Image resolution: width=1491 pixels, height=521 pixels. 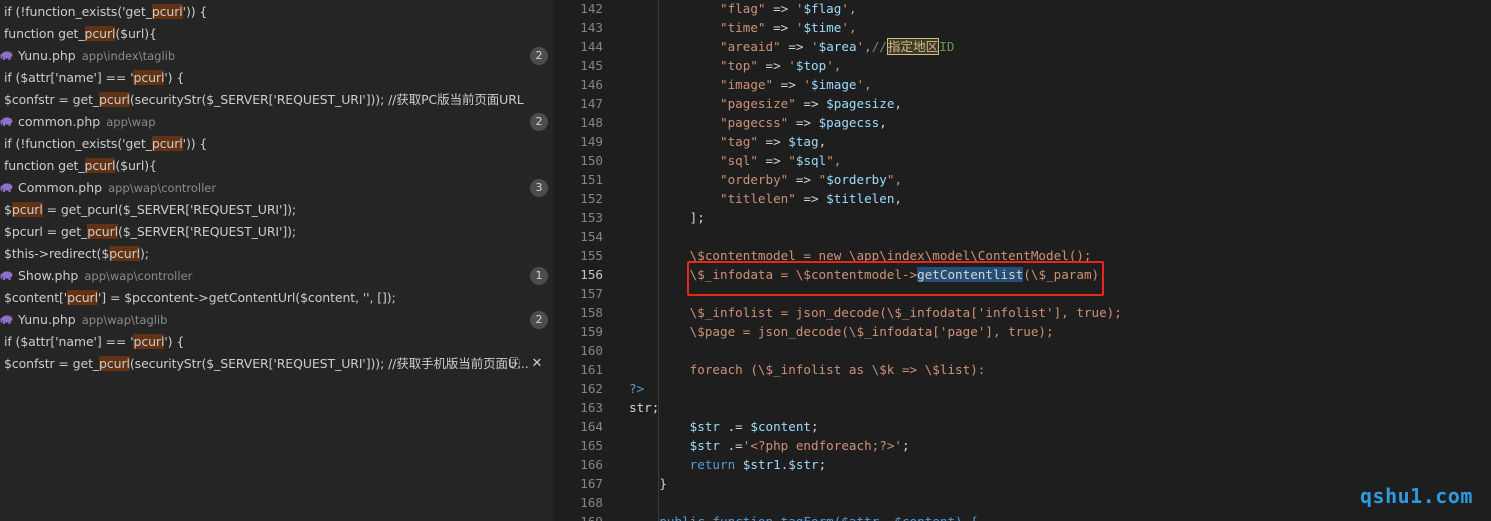 What do you see at coordinates (803, 122) in the screenshot?
I see `code-text: "pagecss" => $pagecss,` at bounding box center [803, 122].